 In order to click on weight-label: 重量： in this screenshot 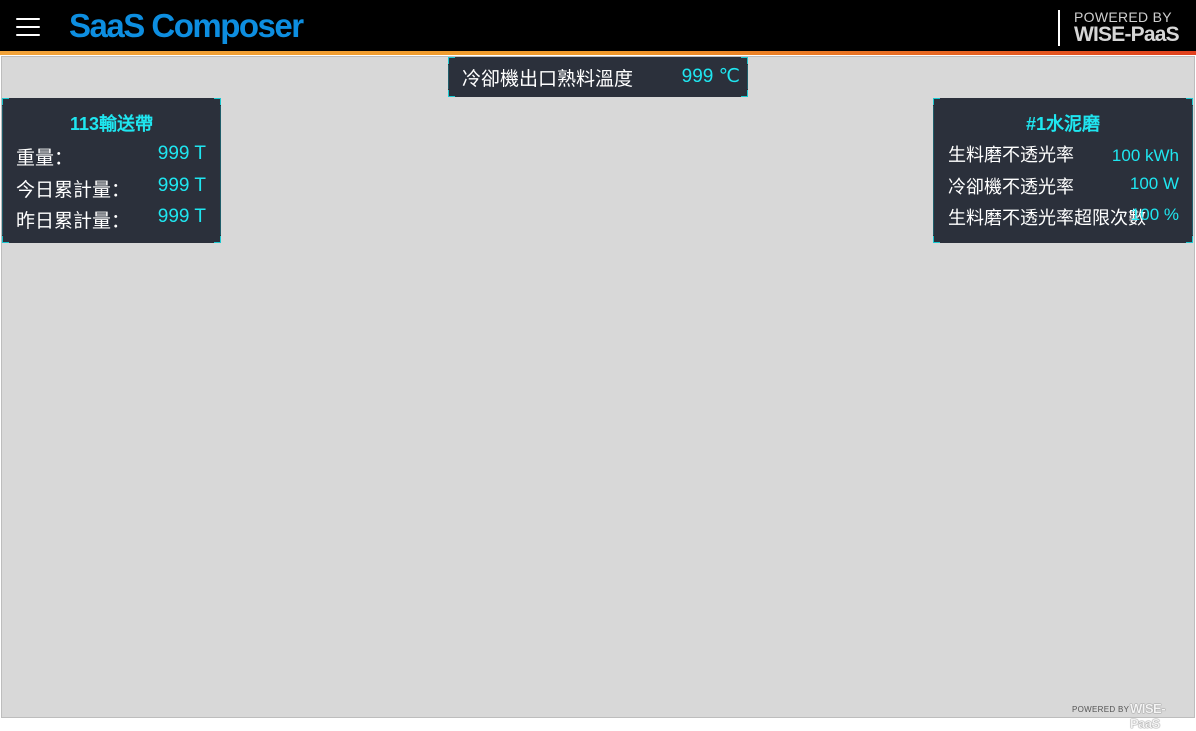, I will do `click(45, 158)`.